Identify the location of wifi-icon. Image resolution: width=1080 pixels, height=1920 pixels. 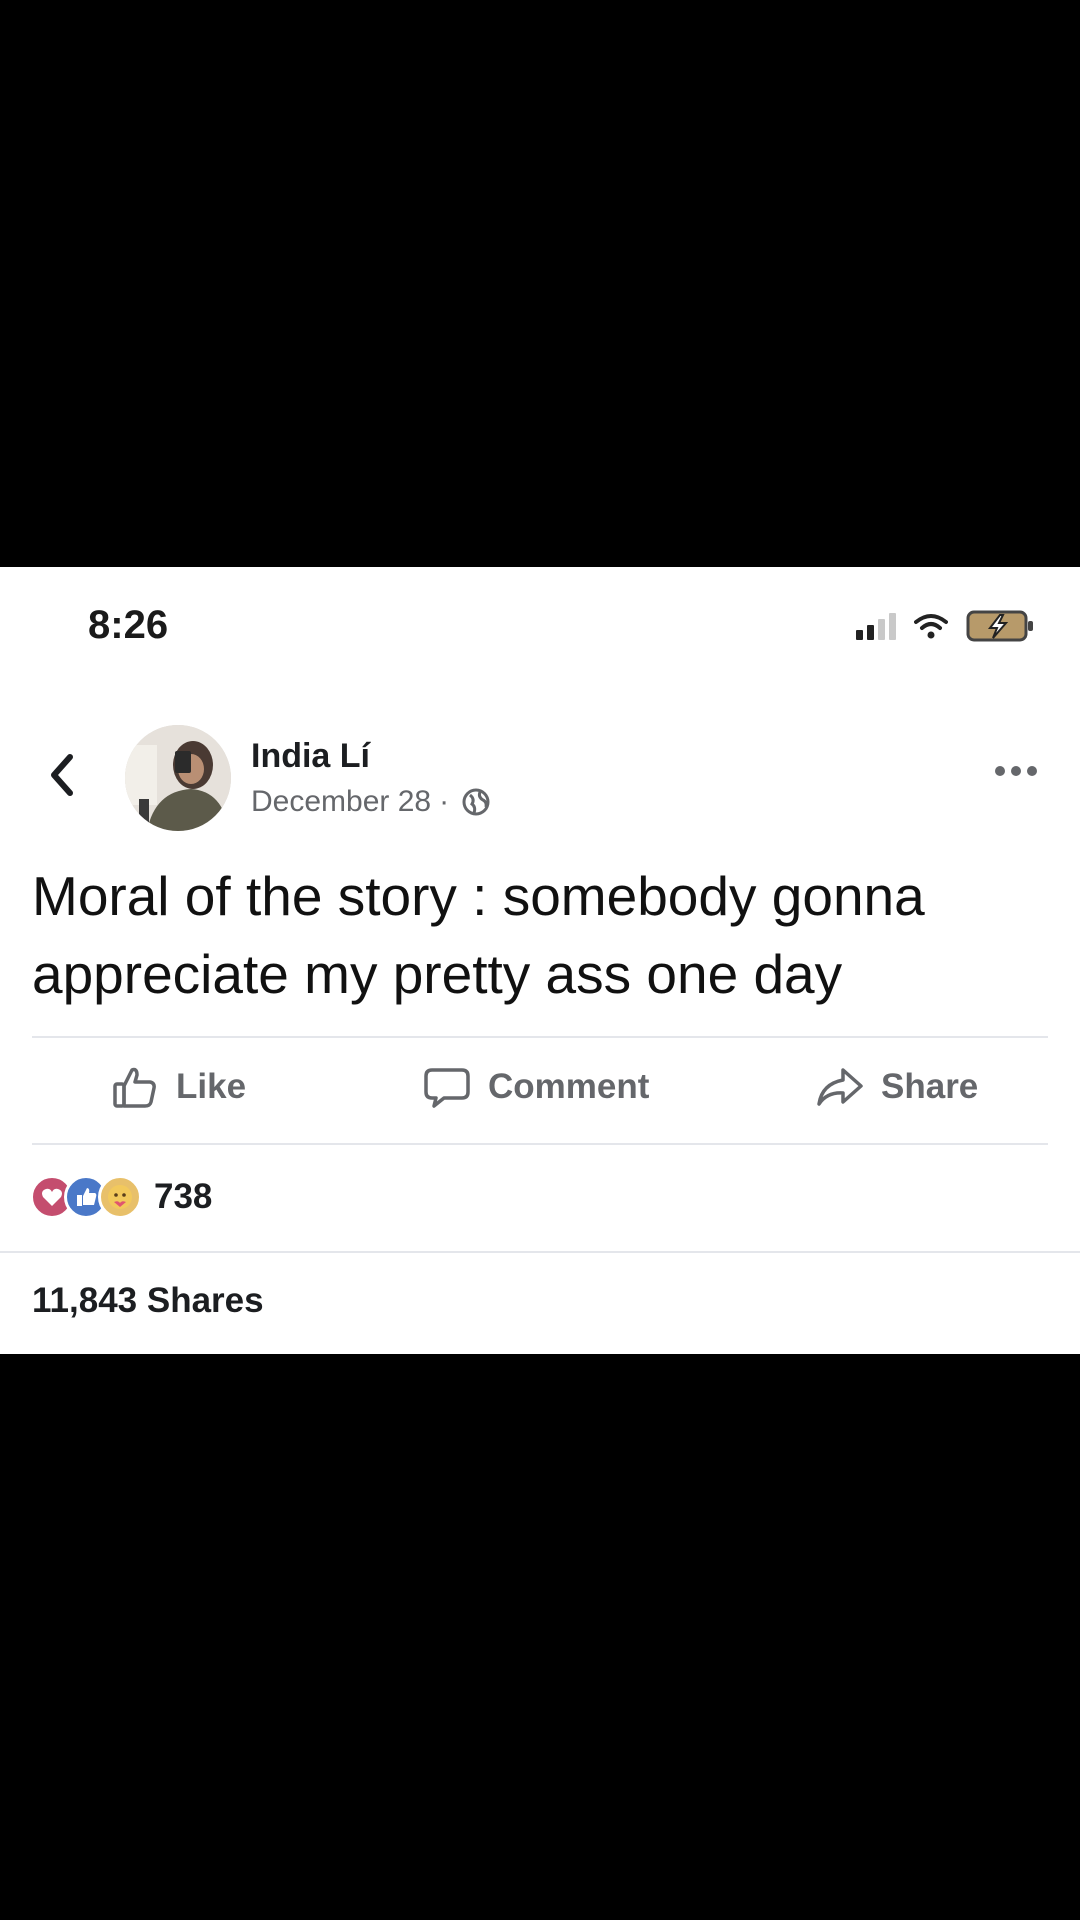
(931, 626).